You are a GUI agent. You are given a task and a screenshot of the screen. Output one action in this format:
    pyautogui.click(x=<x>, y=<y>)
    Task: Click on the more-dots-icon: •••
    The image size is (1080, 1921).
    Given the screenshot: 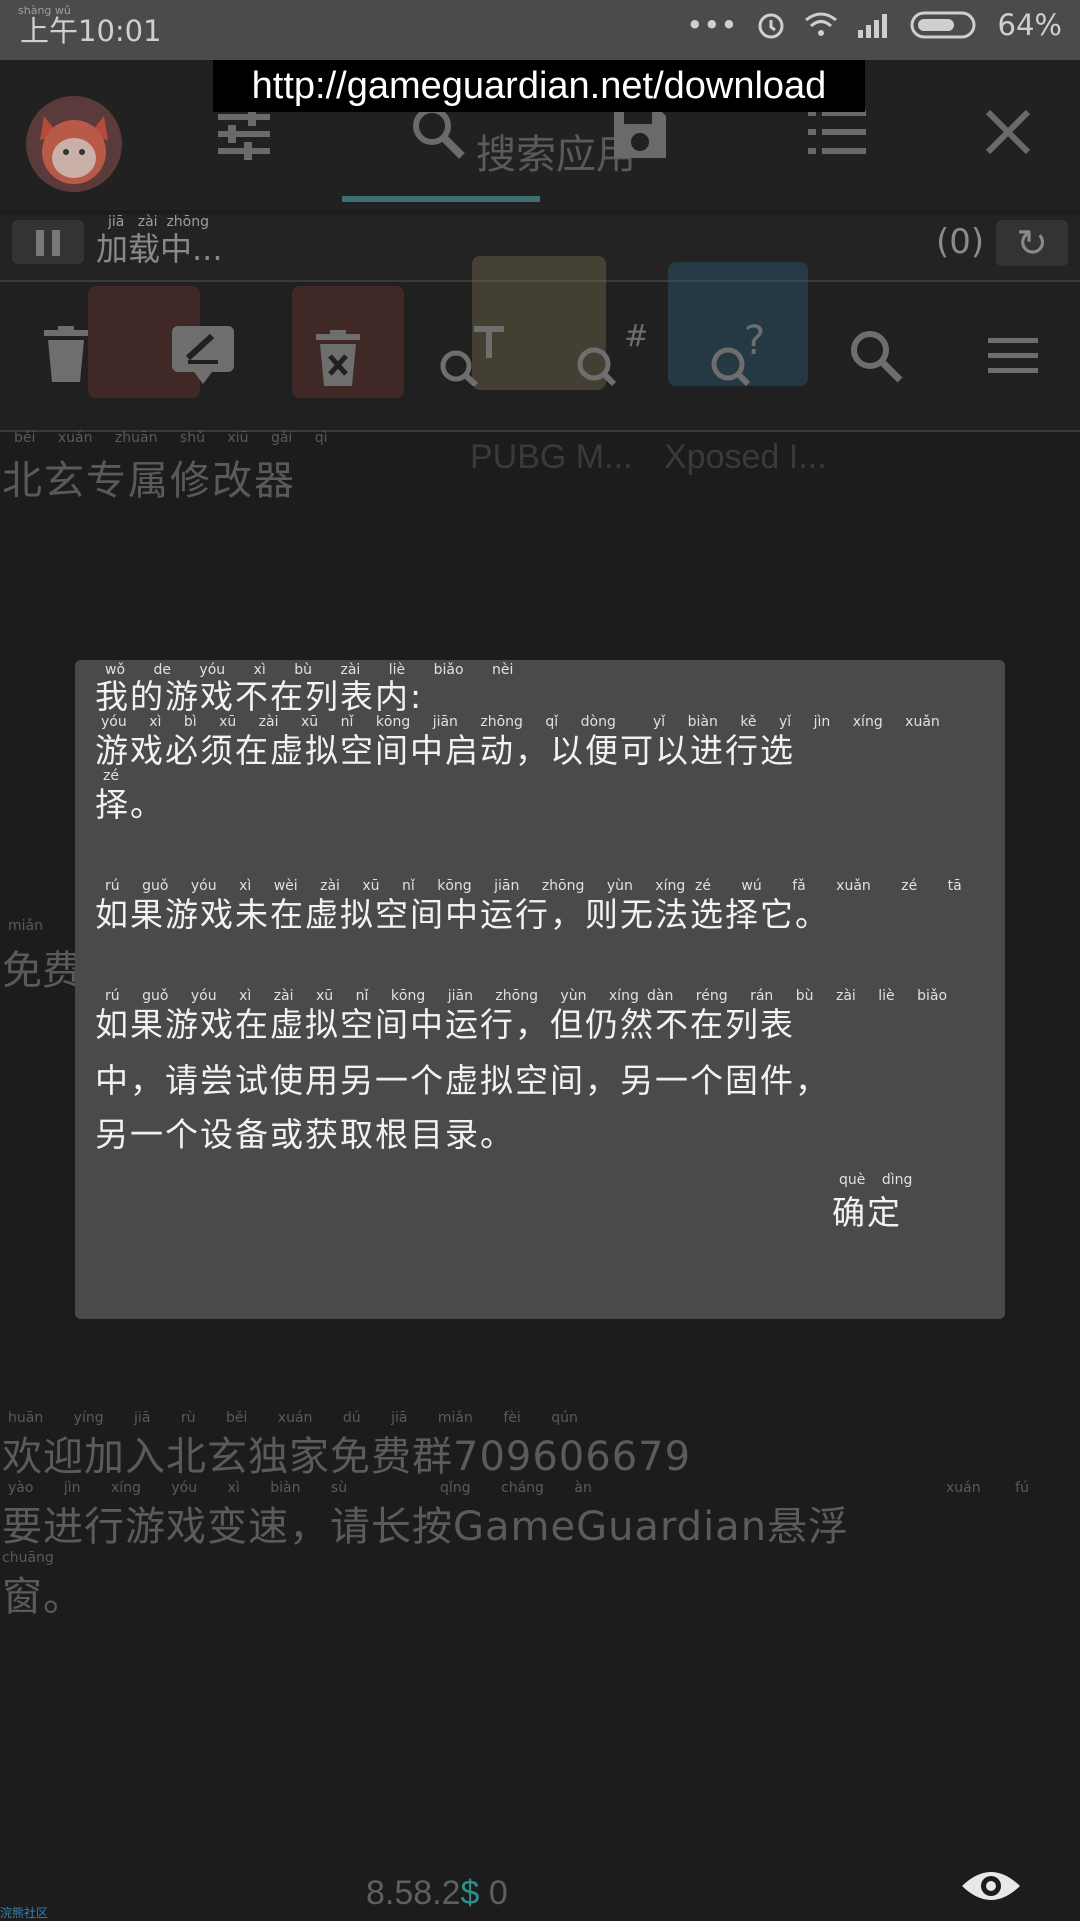 What is the action you would take?
    pyautogui.click(x=712, y=25)
    